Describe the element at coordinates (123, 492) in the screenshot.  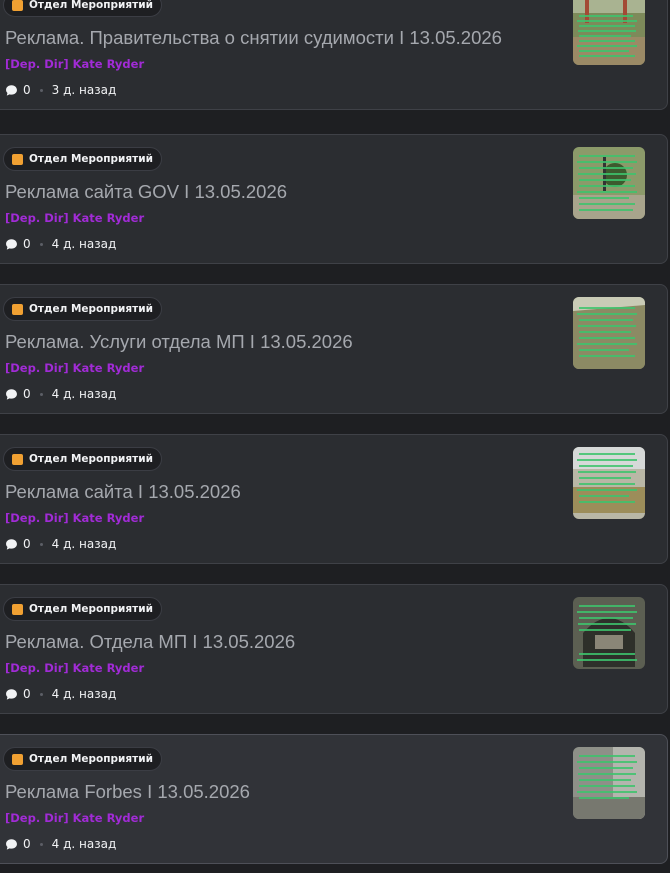
I see `post-title: Реклама сайта I 13.05.2026` at that location.